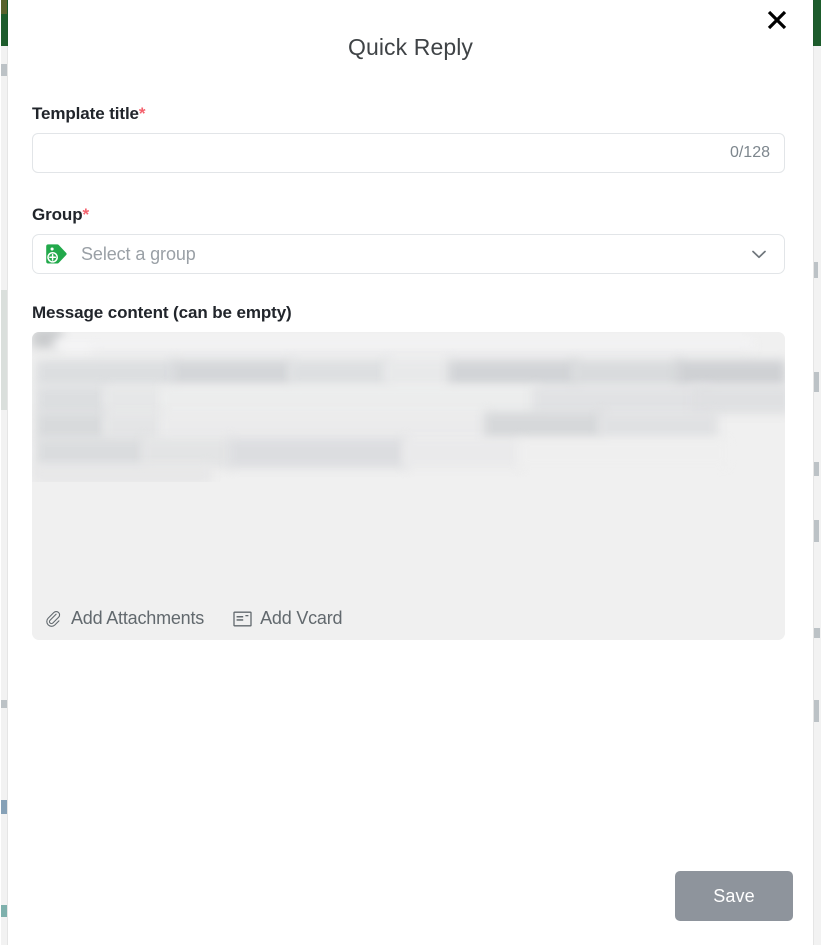 The height and width of the screenshot is (945, 821). What do you see at coordinates (162, 312) in the screenshot?
I see `message-content-label: Message content (can be empty)` at bounding box center [162, 312].